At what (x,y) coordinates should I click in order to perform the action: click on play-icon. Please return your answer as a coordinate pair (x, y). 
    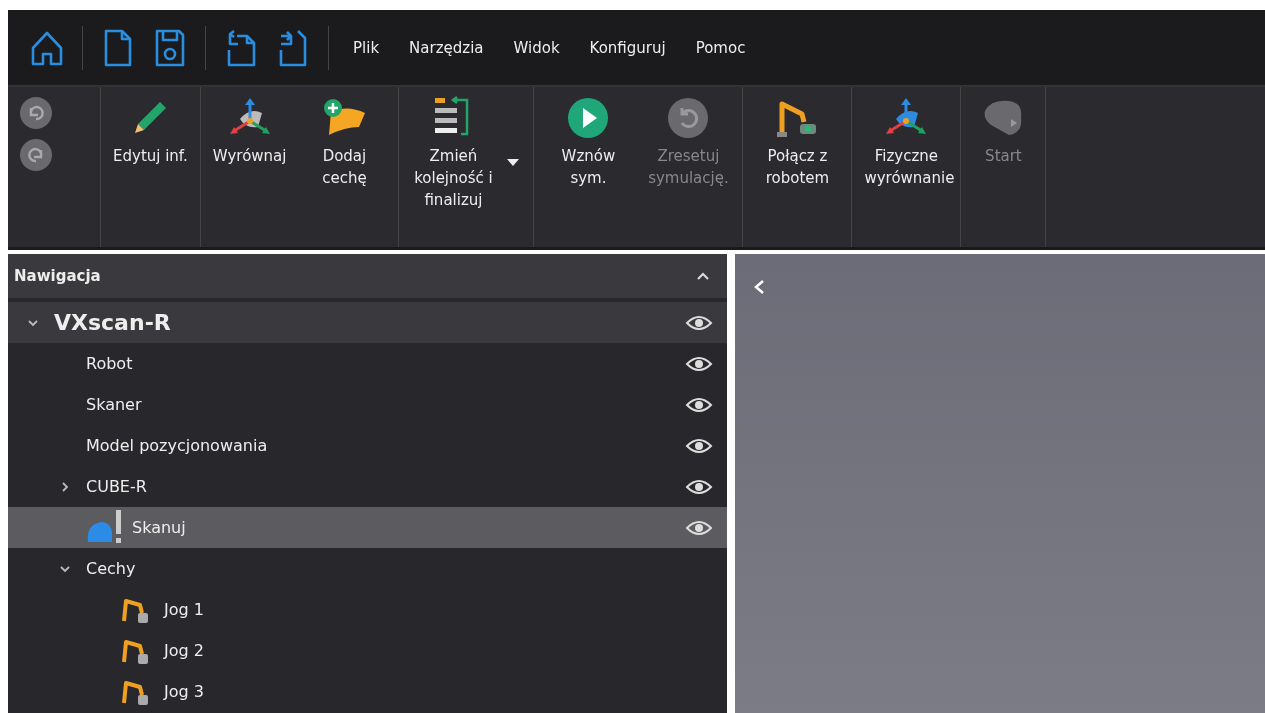
    Looking at the image, I should click on (588, 118).